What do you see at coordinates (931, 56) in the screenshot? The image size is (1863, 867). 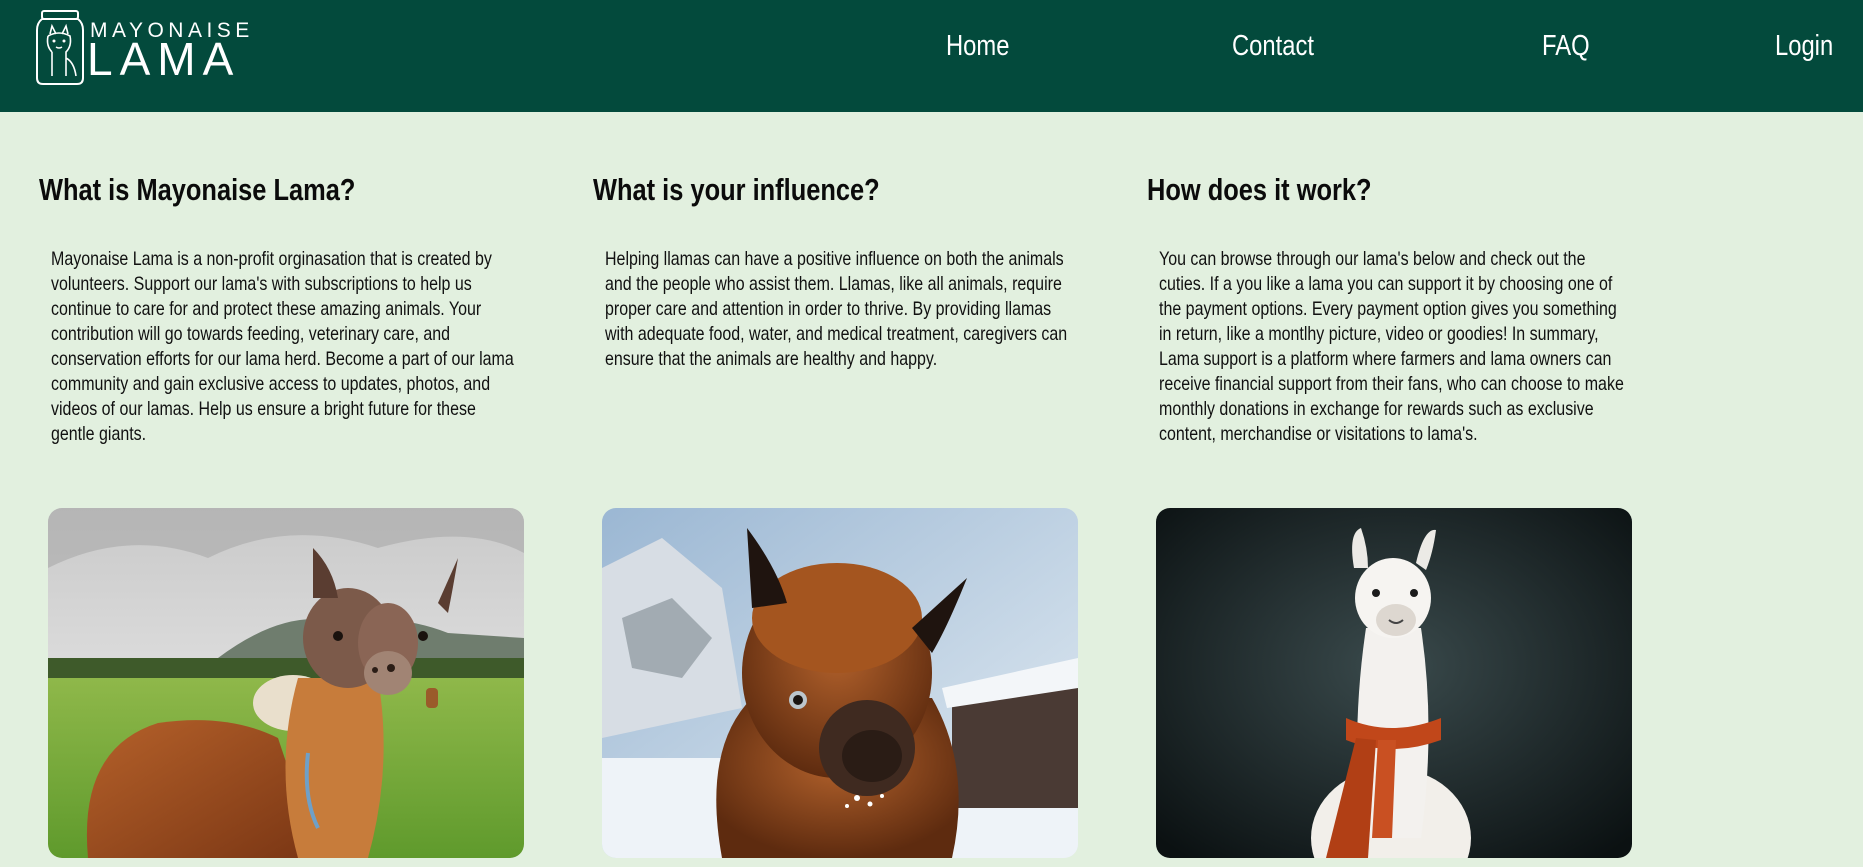 I see `site-header: MAYONAISE LAMA Home Contact FAQ Login` at bounding box center [931, 56].